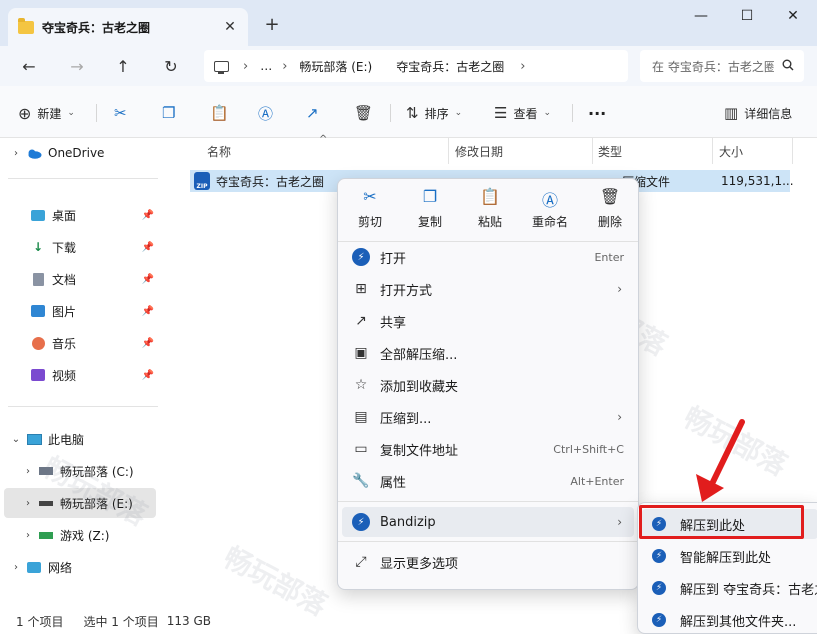 This screenshot has width=817, height=634. Describe the element at coordinates (121, 621) in the screenshot. I see `status-selected: 选中 1 个项目` at that location.